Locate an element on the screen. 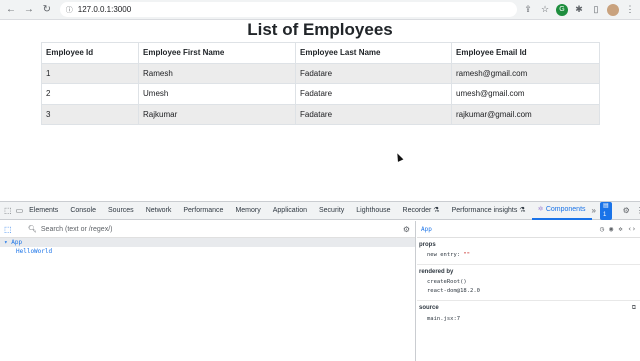 This screenshot has width=640, height=361. devtools-menu-icon: ⋮ is located at coordinates (638, 210).